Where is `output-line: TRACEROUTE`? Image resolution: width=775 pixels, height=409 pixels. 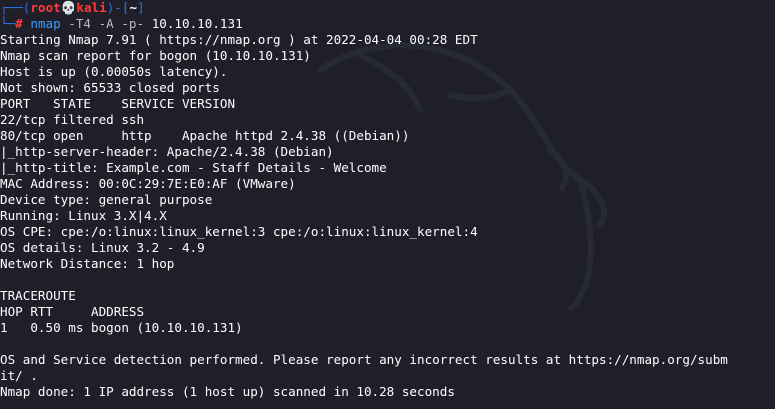 output-line: TRACEROUTE is located at coordinates (38, 295).